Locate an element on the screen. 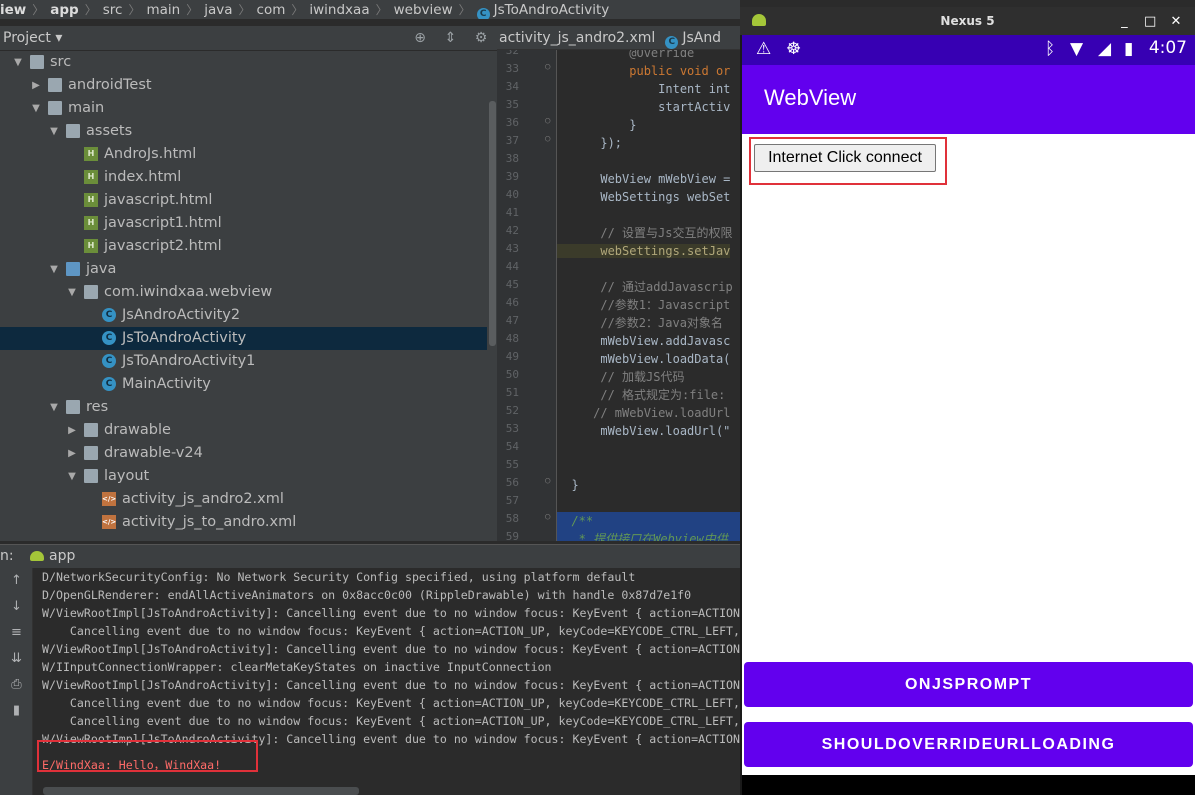 The height and width of the screenshot is (795, 1195). code-line: Intent int is located at coordinates (648, 89).